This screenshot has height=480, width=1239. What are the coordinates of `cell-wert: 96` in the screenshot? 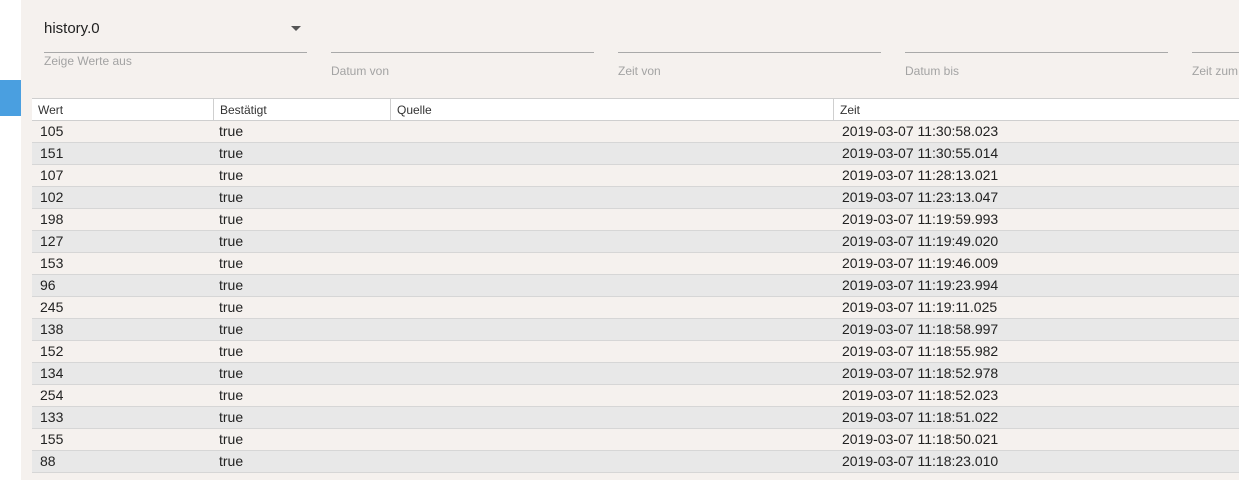 It's located at (48, 285).